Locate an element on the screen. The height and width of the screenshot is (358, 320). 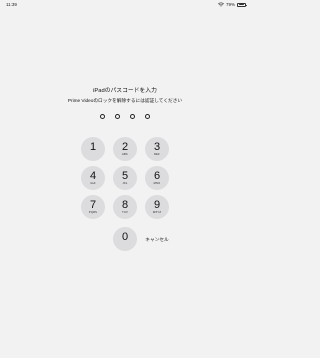
keypad-key-6: 6 MNO is located at coordinates (157, 178).